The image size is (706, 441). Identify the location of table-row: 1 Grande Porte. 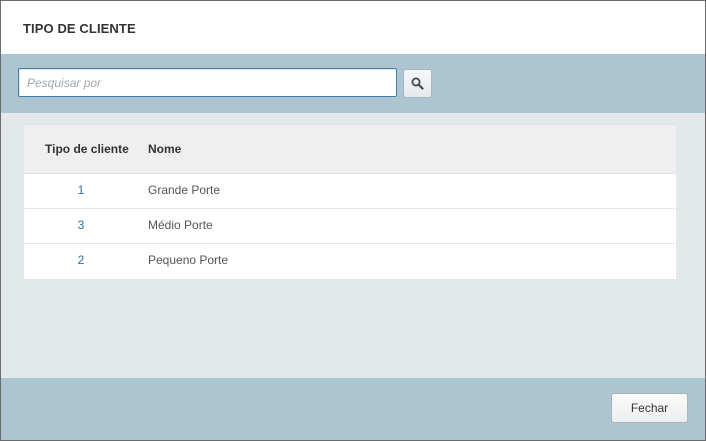
(350, 191).